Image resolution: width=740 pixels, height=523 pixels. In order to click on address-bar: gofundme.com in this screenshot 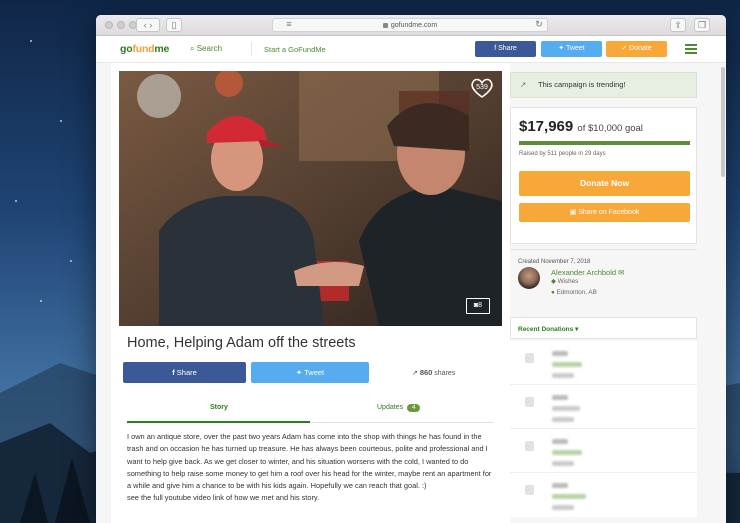, I will do `click(410, 25)`.